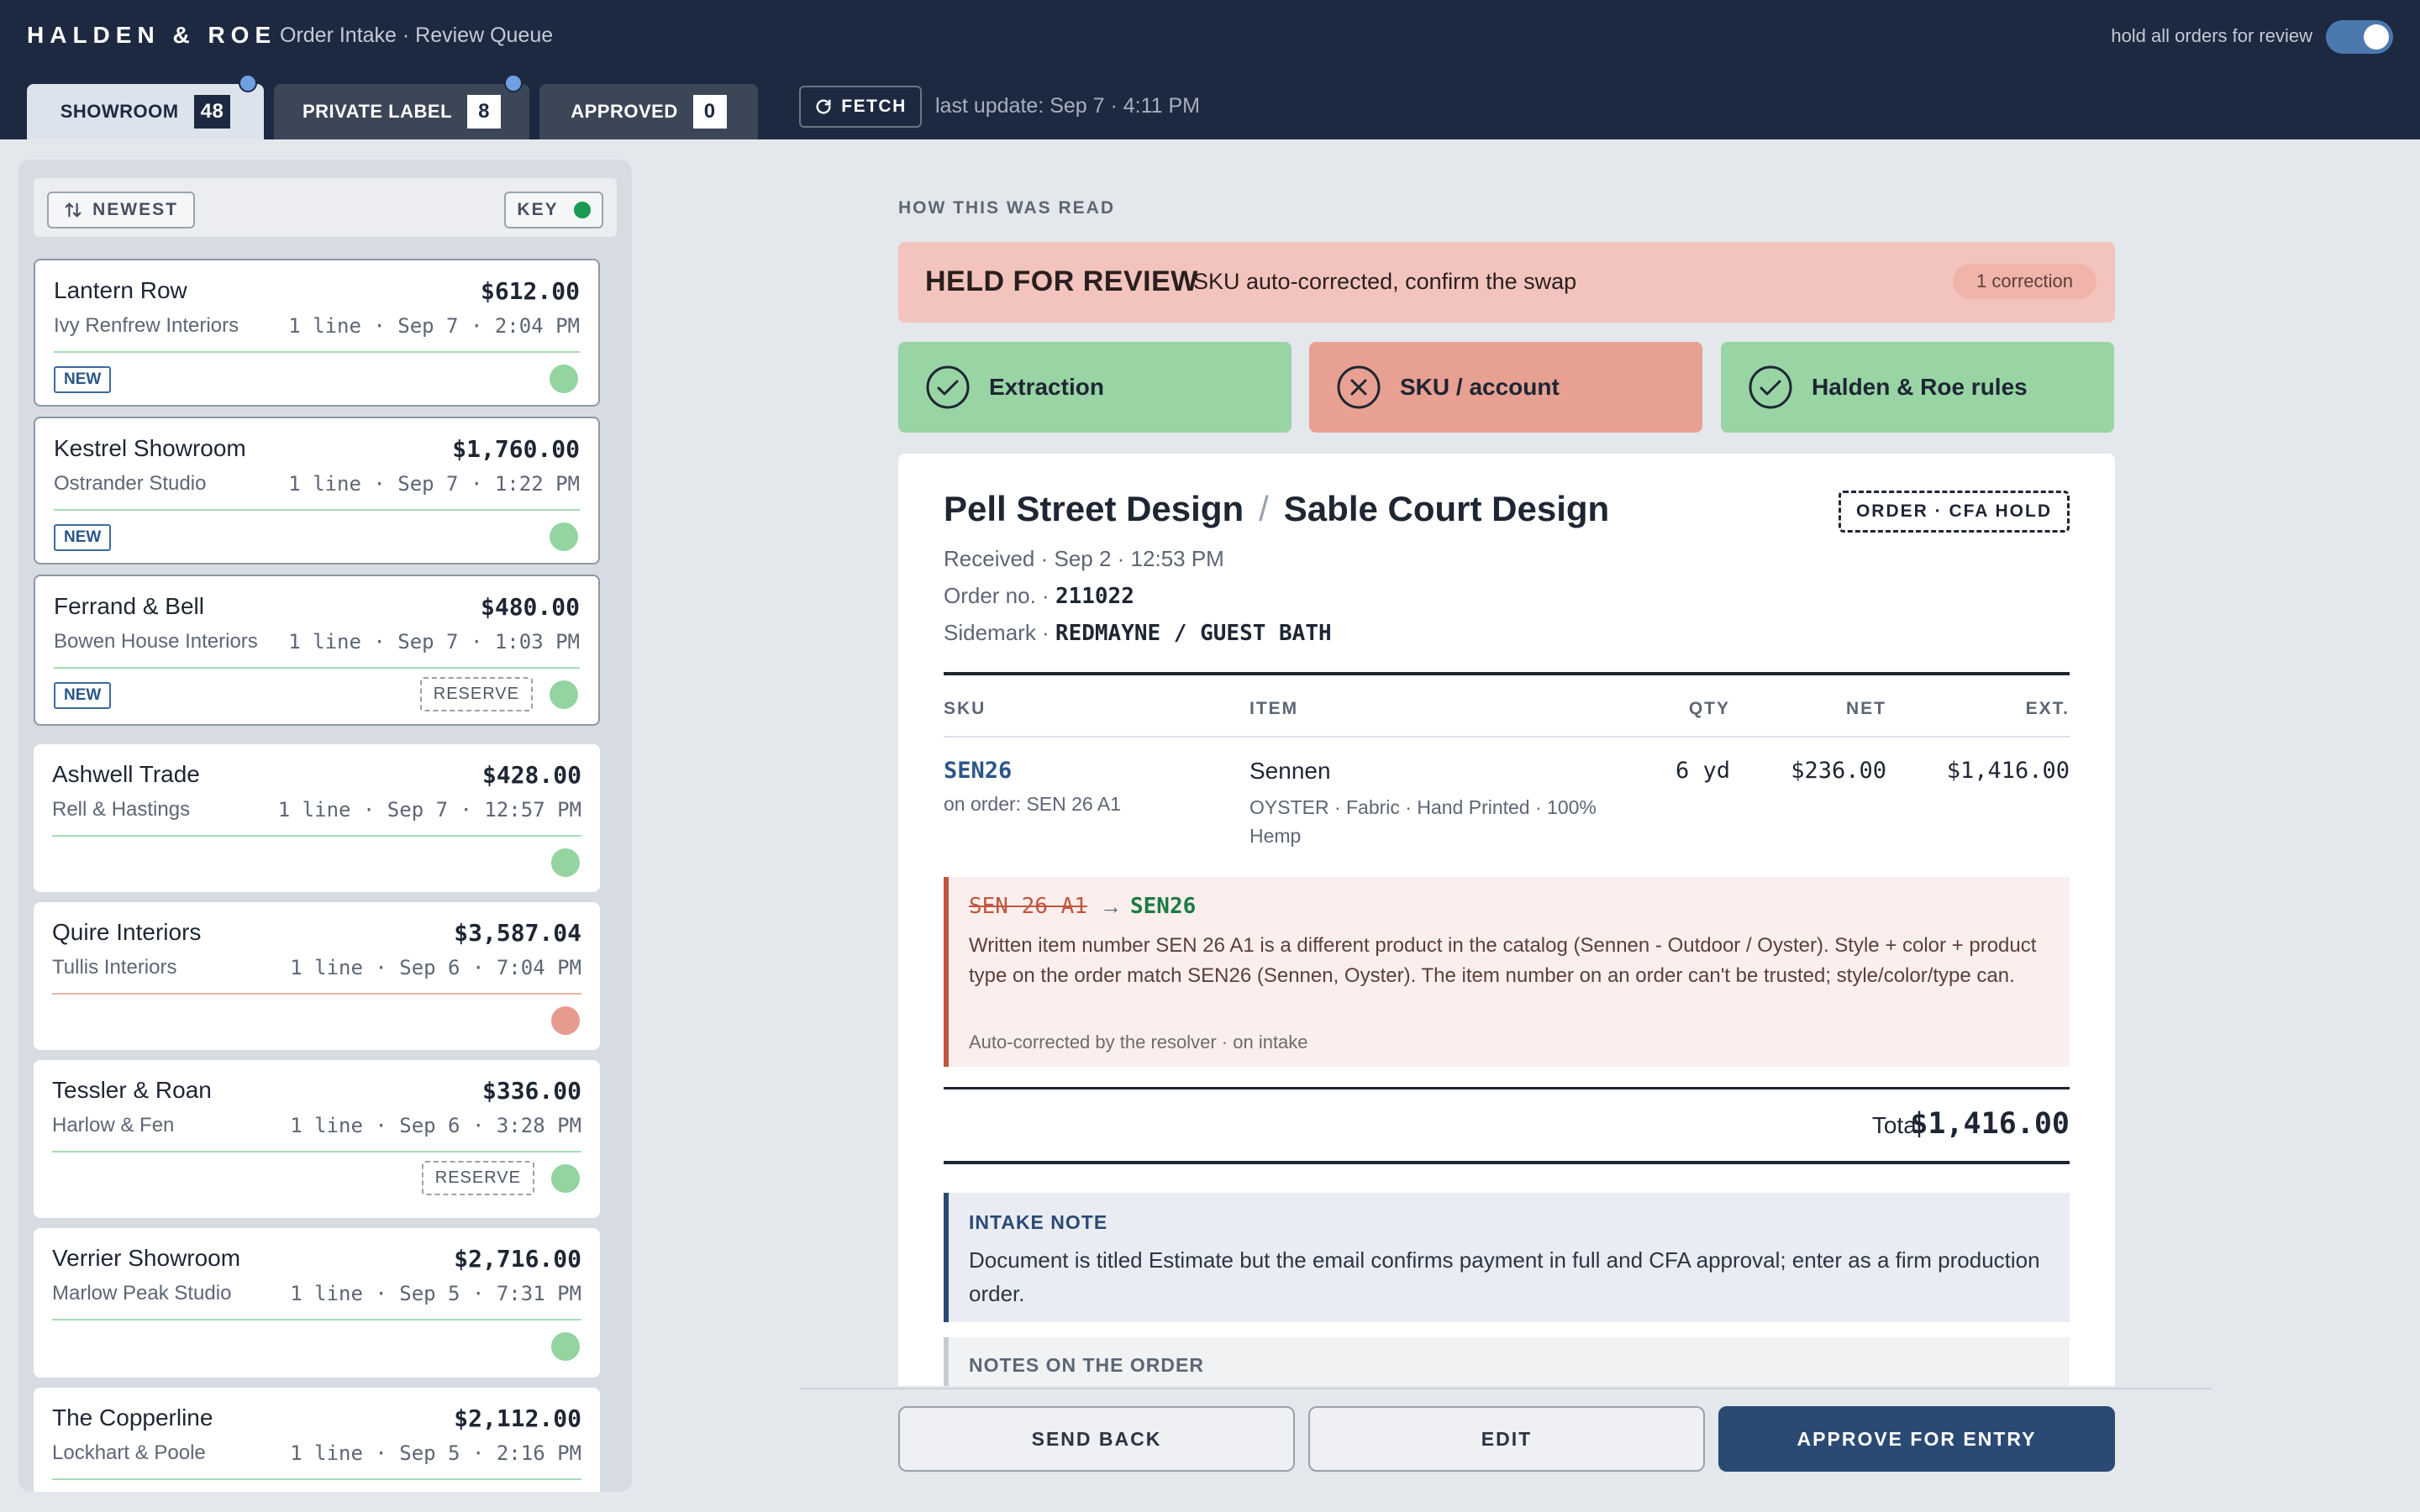 This screenshot has height=1512, width=2420. Describe the element at coordinates (2211, 35) in the screenshot. I see `hold-all-label: hold all orders for review` at that location.